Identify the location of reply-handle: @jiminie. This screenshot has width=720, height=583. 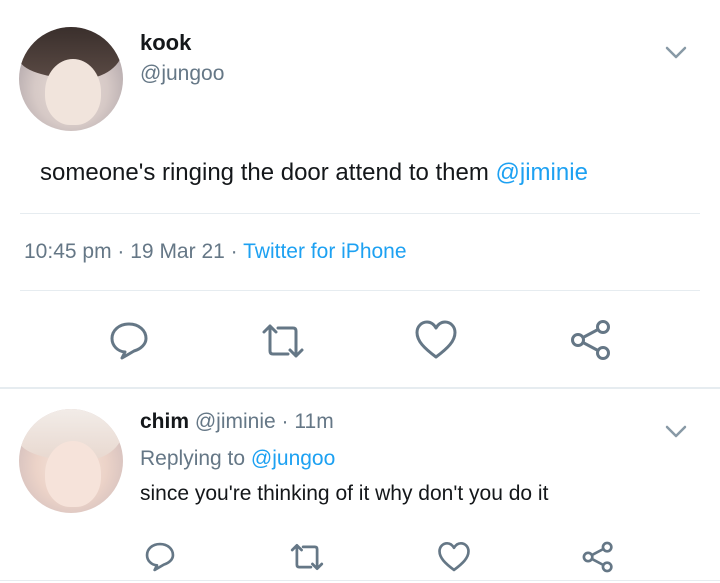
(235, 421).